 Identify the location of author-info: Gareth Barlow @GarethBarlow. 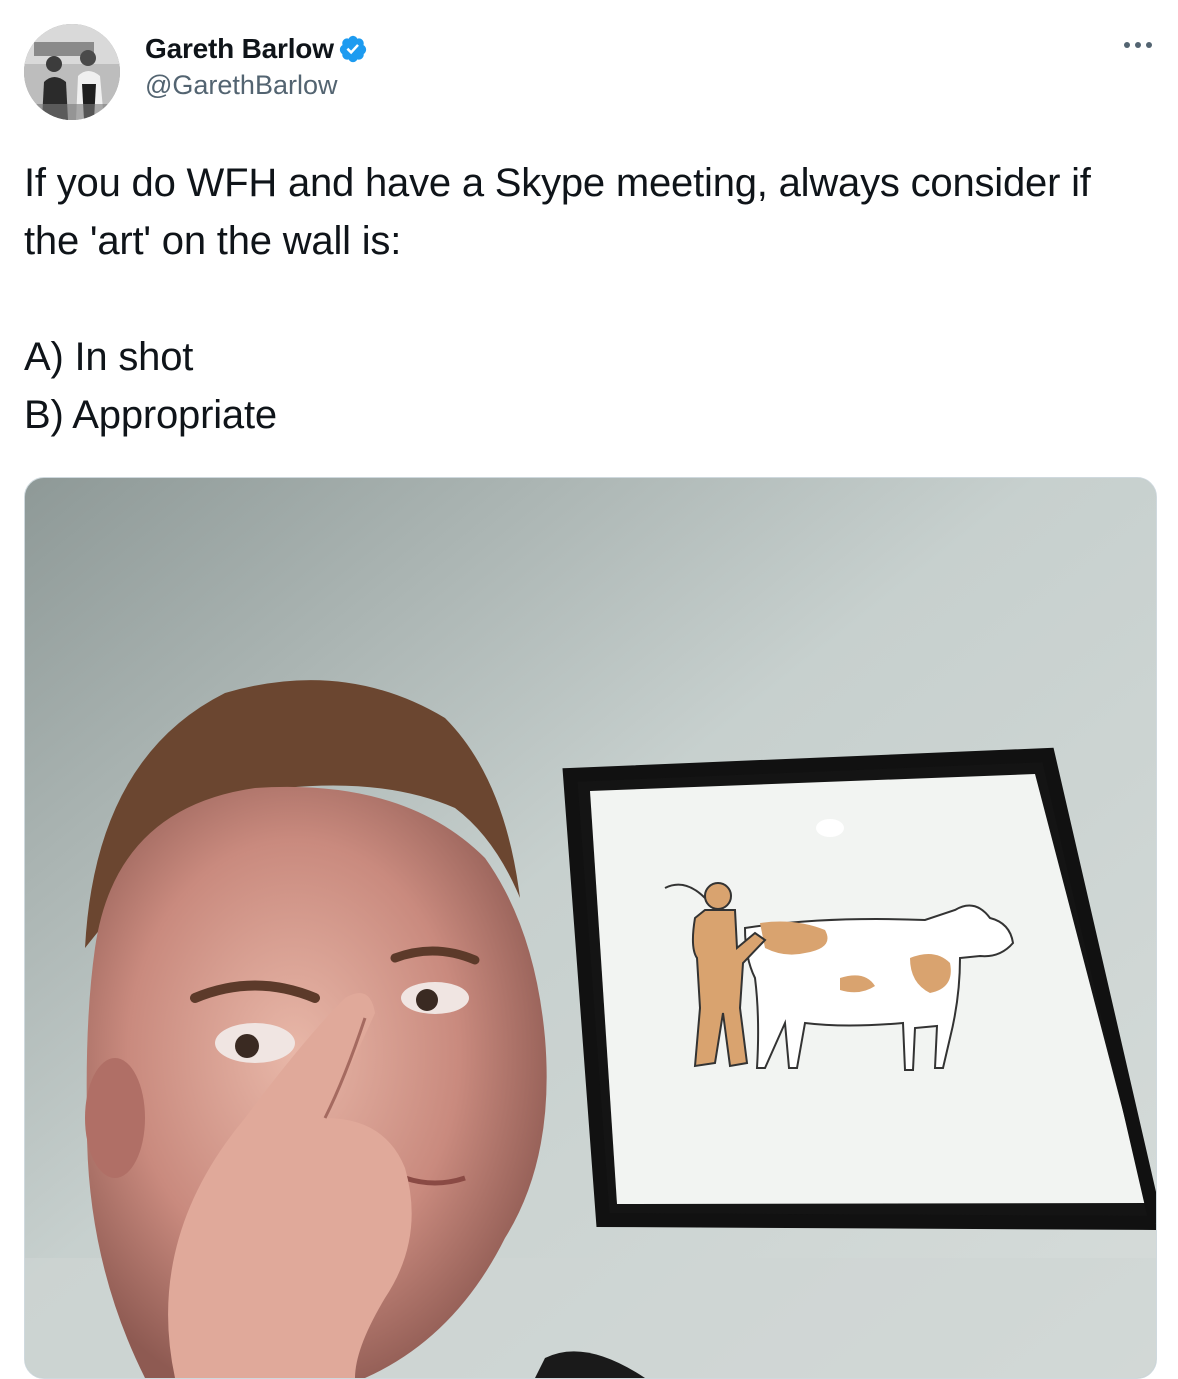
(256, 65).